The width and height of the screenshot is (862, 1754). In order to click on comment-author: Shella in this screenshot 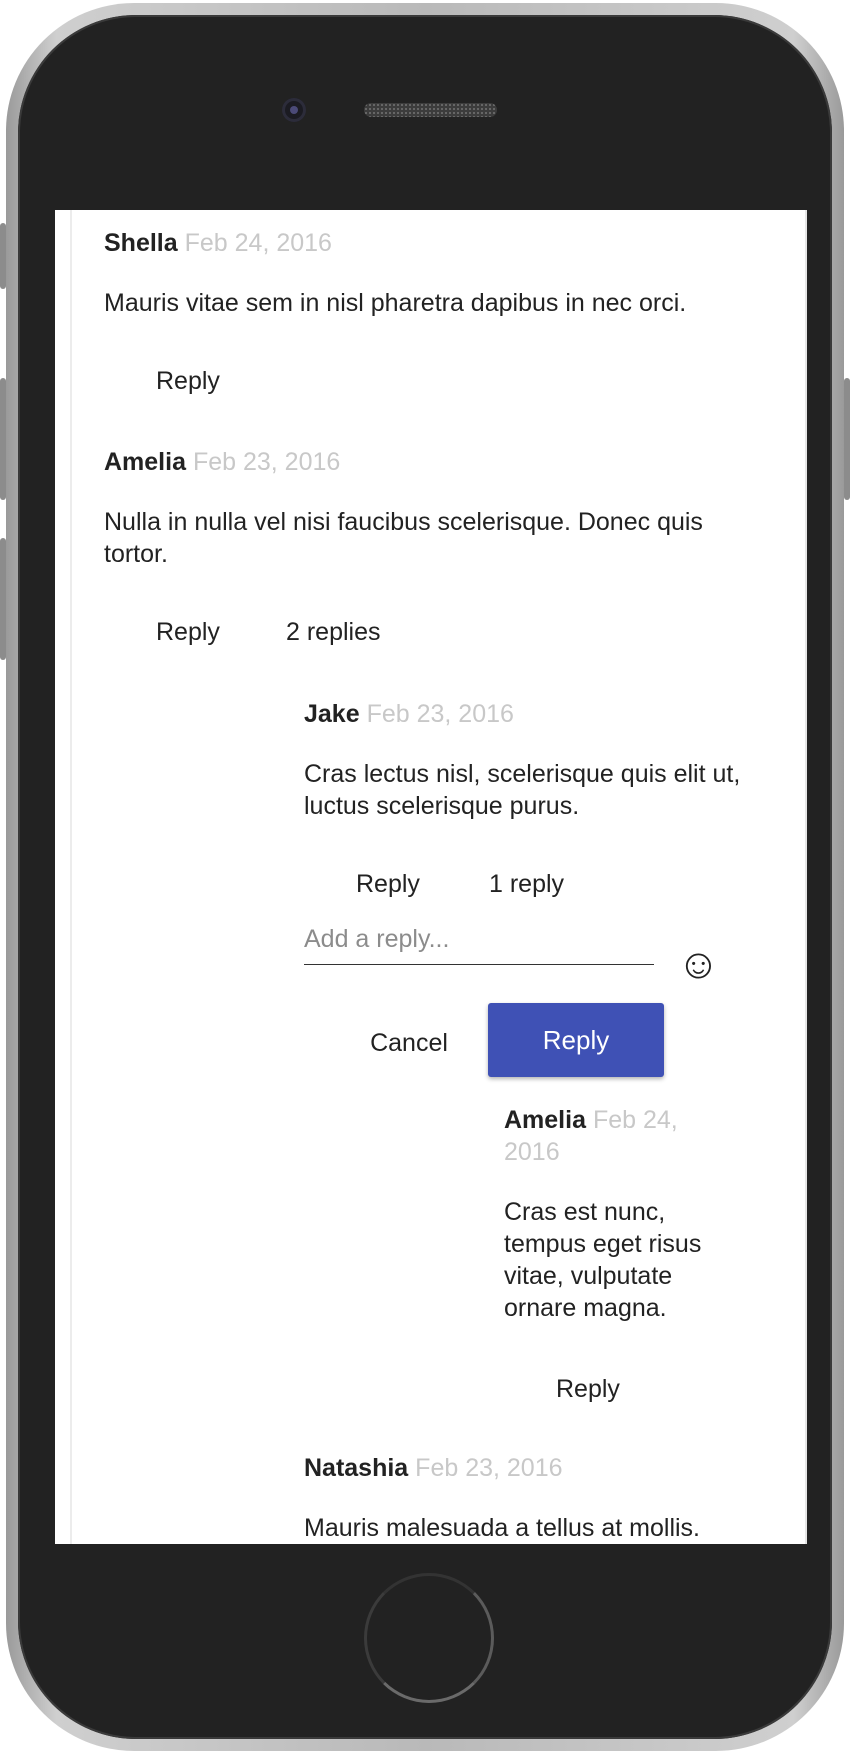, I will do `click(141, 243)`.